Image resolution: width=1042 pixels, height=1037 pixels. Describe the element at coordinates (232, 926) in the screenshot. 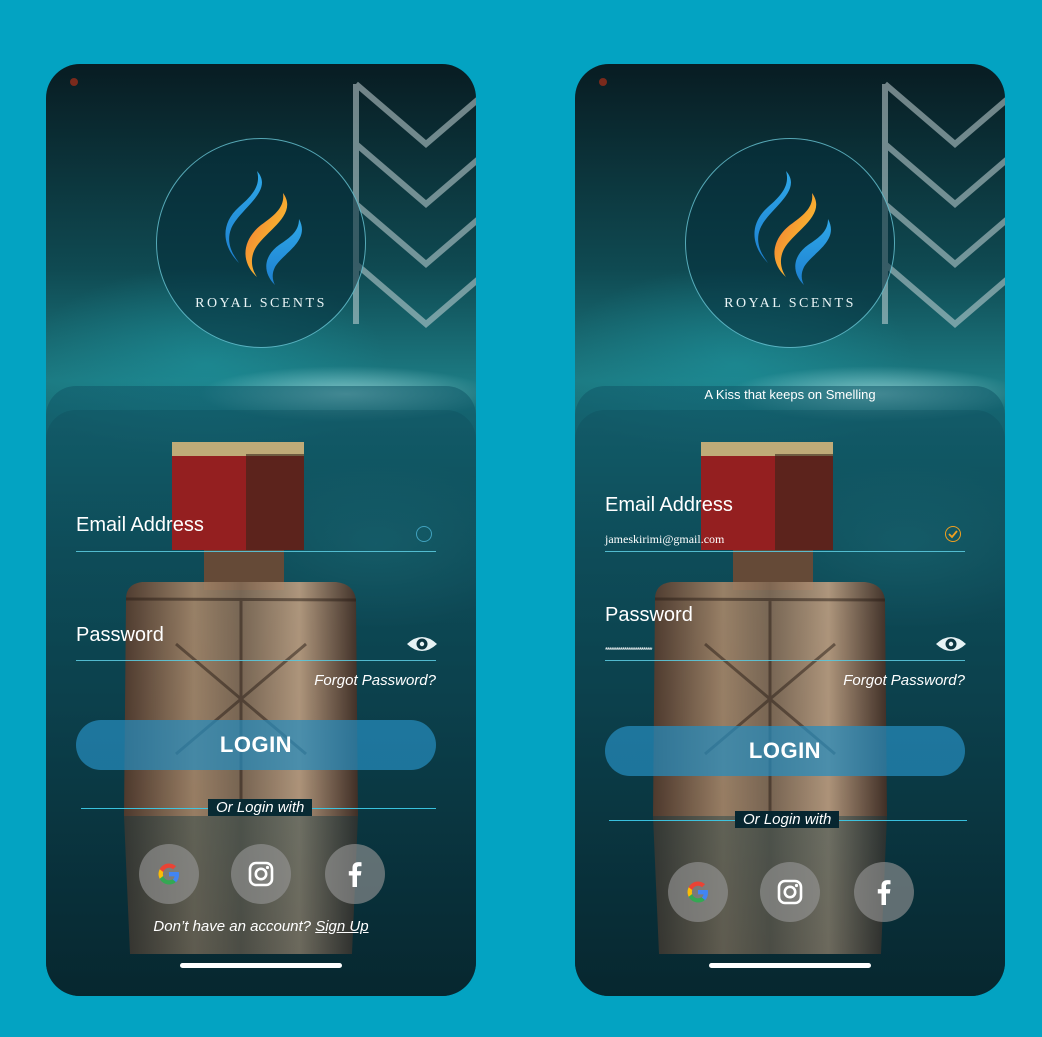

I see `signup-prefix: Don’t have an account?` at that location.